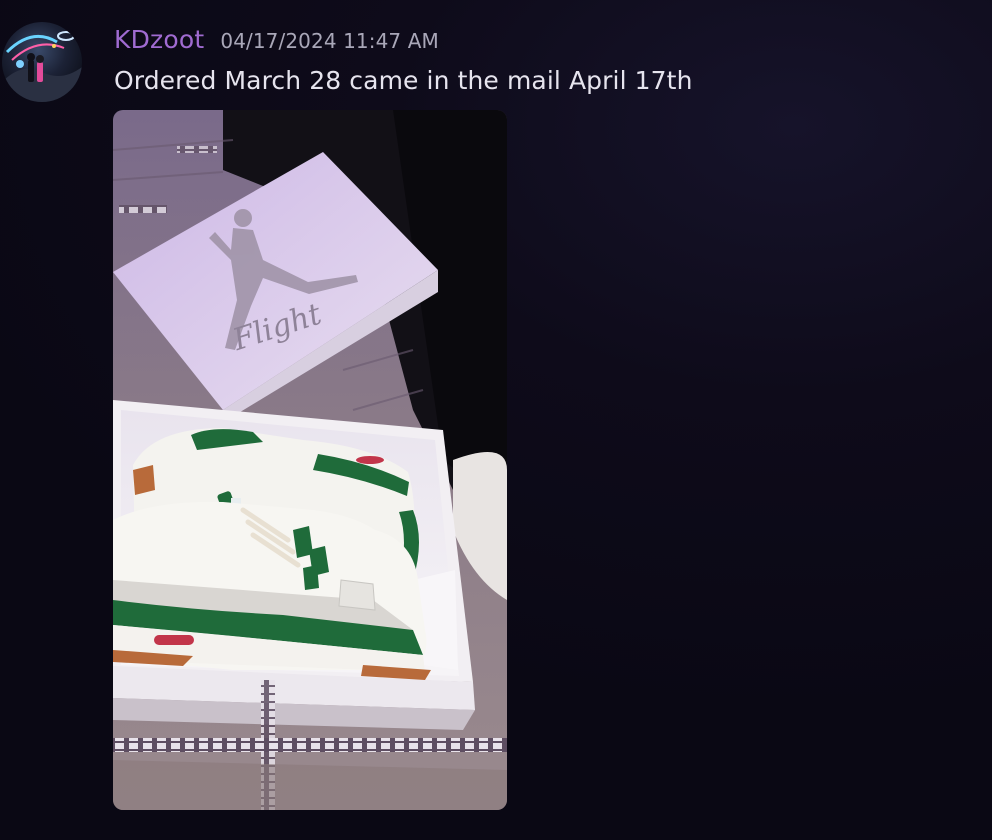  What do you see at coordinates (159, 39) in the screenshot?
I see `username: KDzoot` at bounding box center [159, 39].